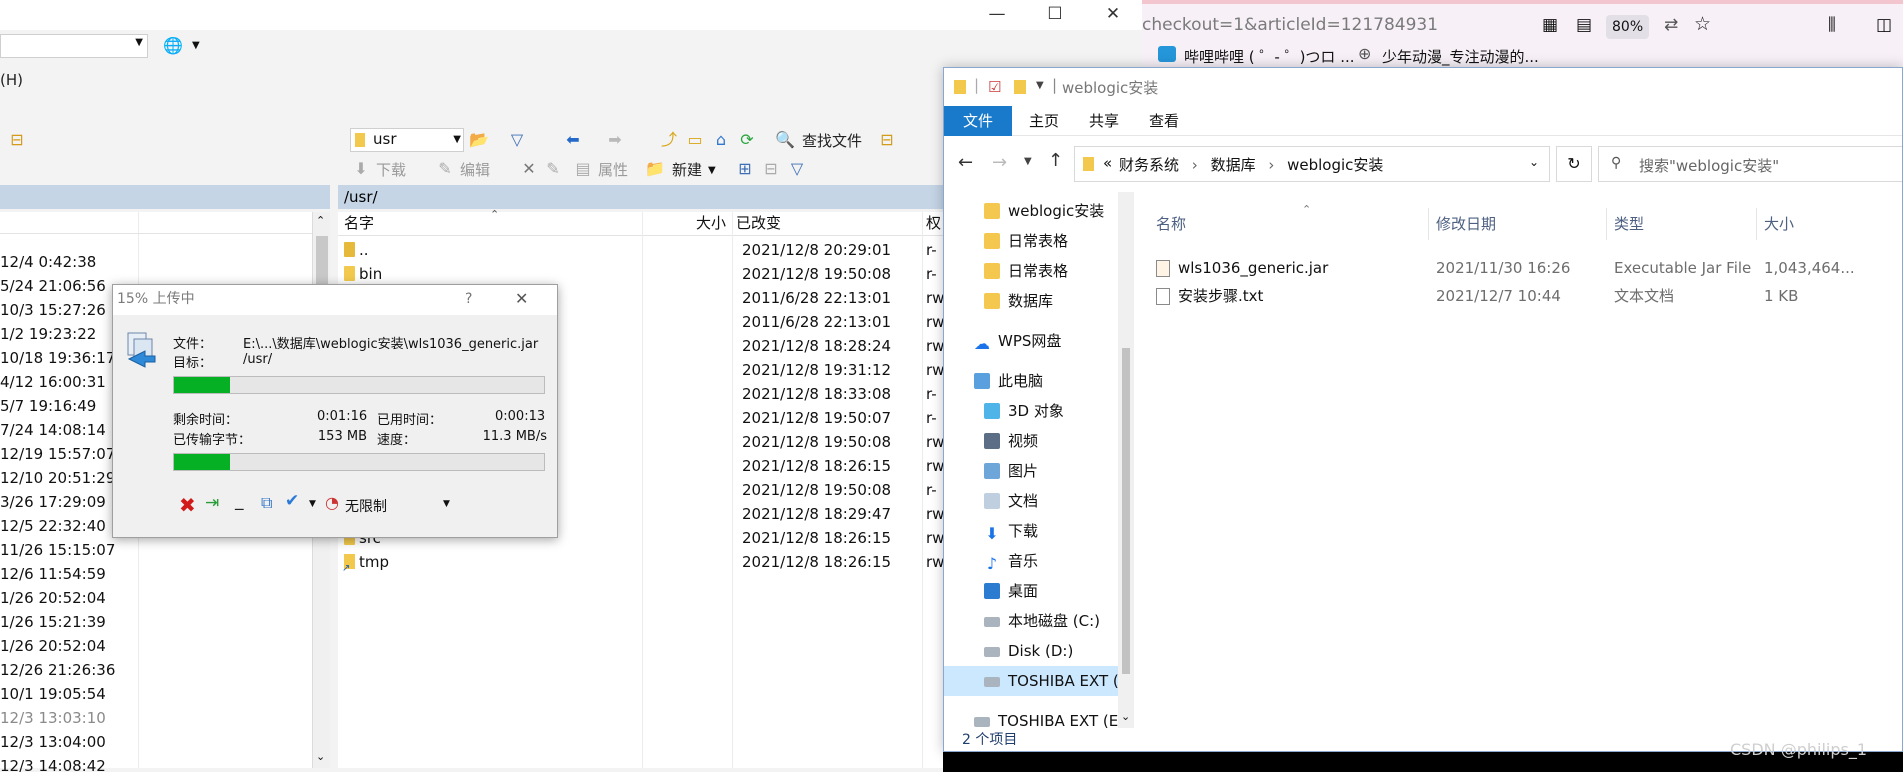  I want to click on home-icon: ⌂, so click(721, 140).